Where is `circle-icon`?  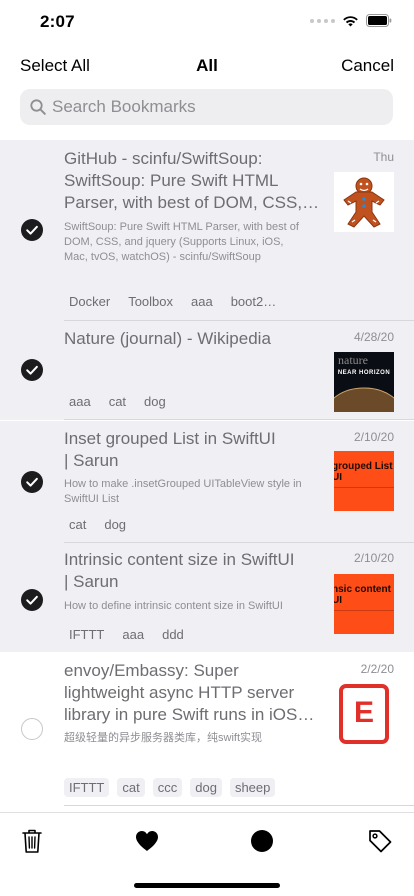 circle-icon is located at coordinates (262, 841).